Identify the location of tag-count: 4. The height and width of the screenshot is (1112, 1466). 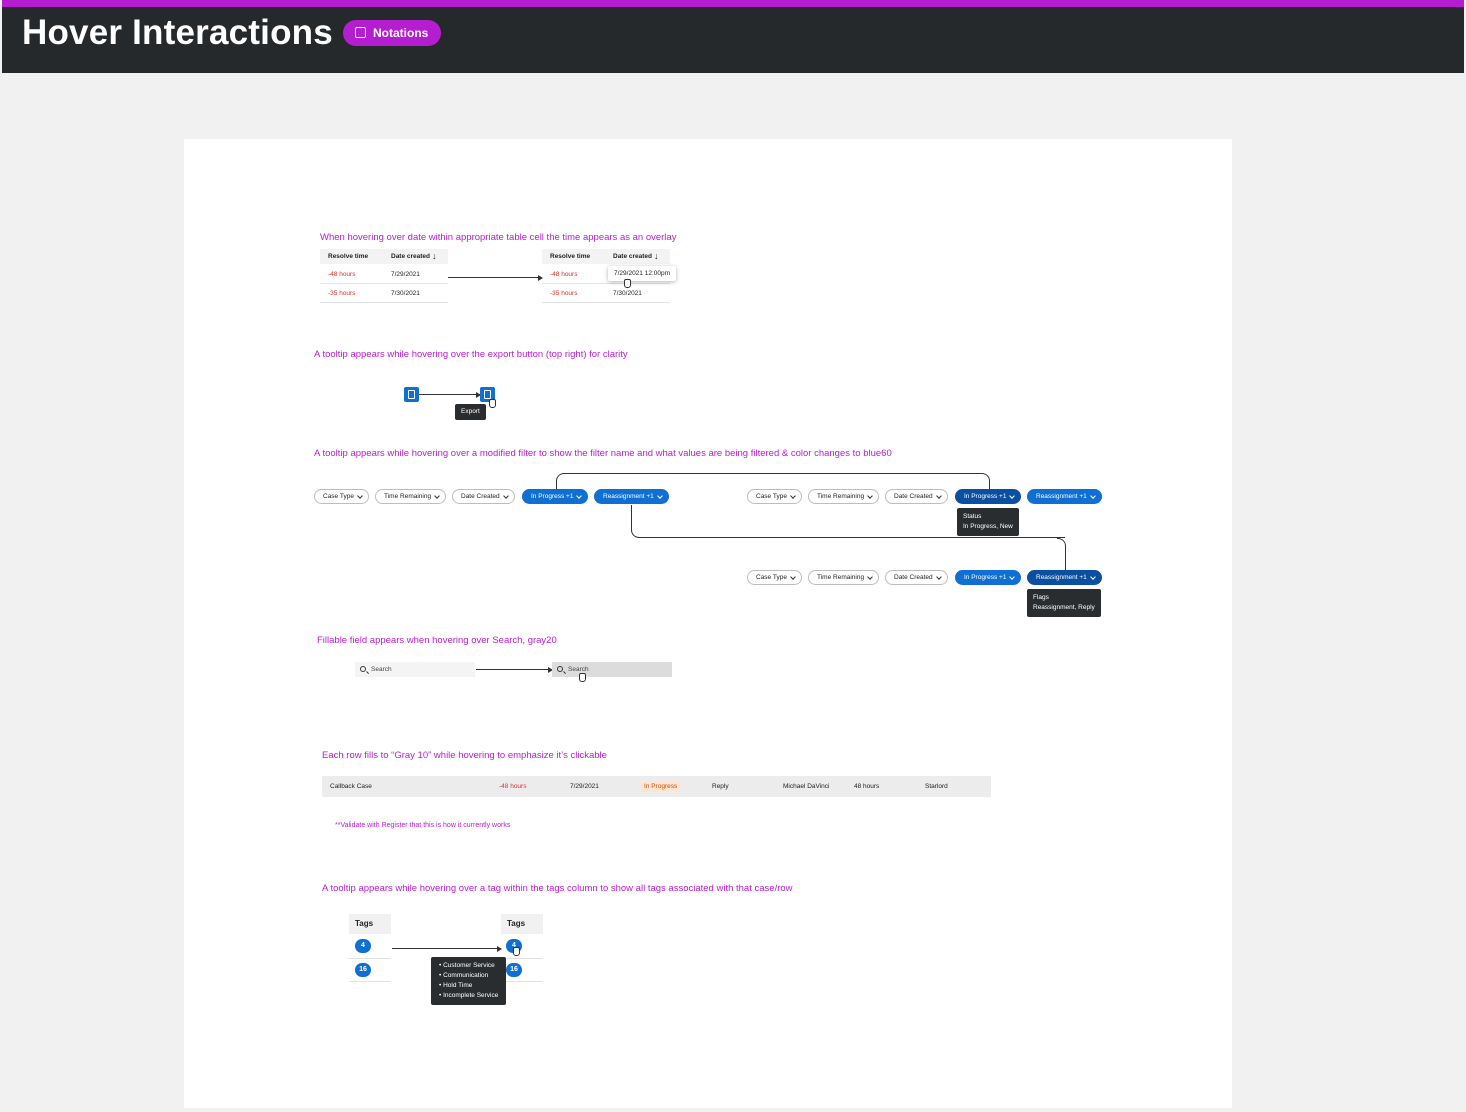
(363, 946).